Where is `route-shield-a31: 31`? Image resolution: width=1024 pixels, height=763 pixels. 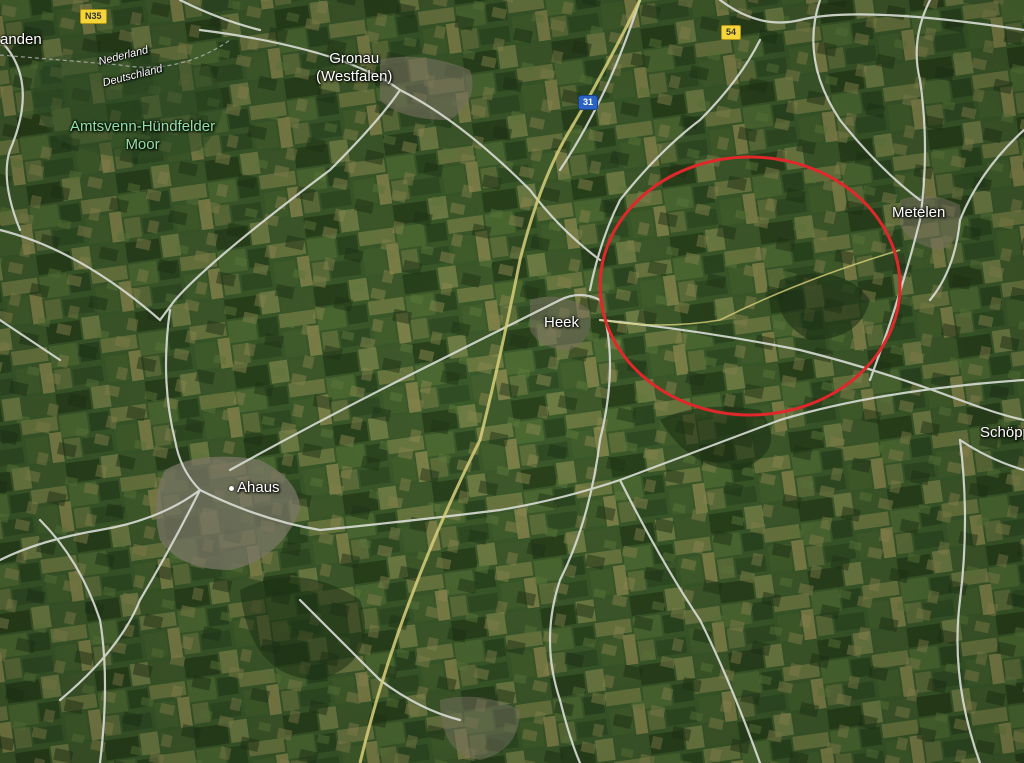
route-shield-a31: 31 is located at coordinates (588, 102).